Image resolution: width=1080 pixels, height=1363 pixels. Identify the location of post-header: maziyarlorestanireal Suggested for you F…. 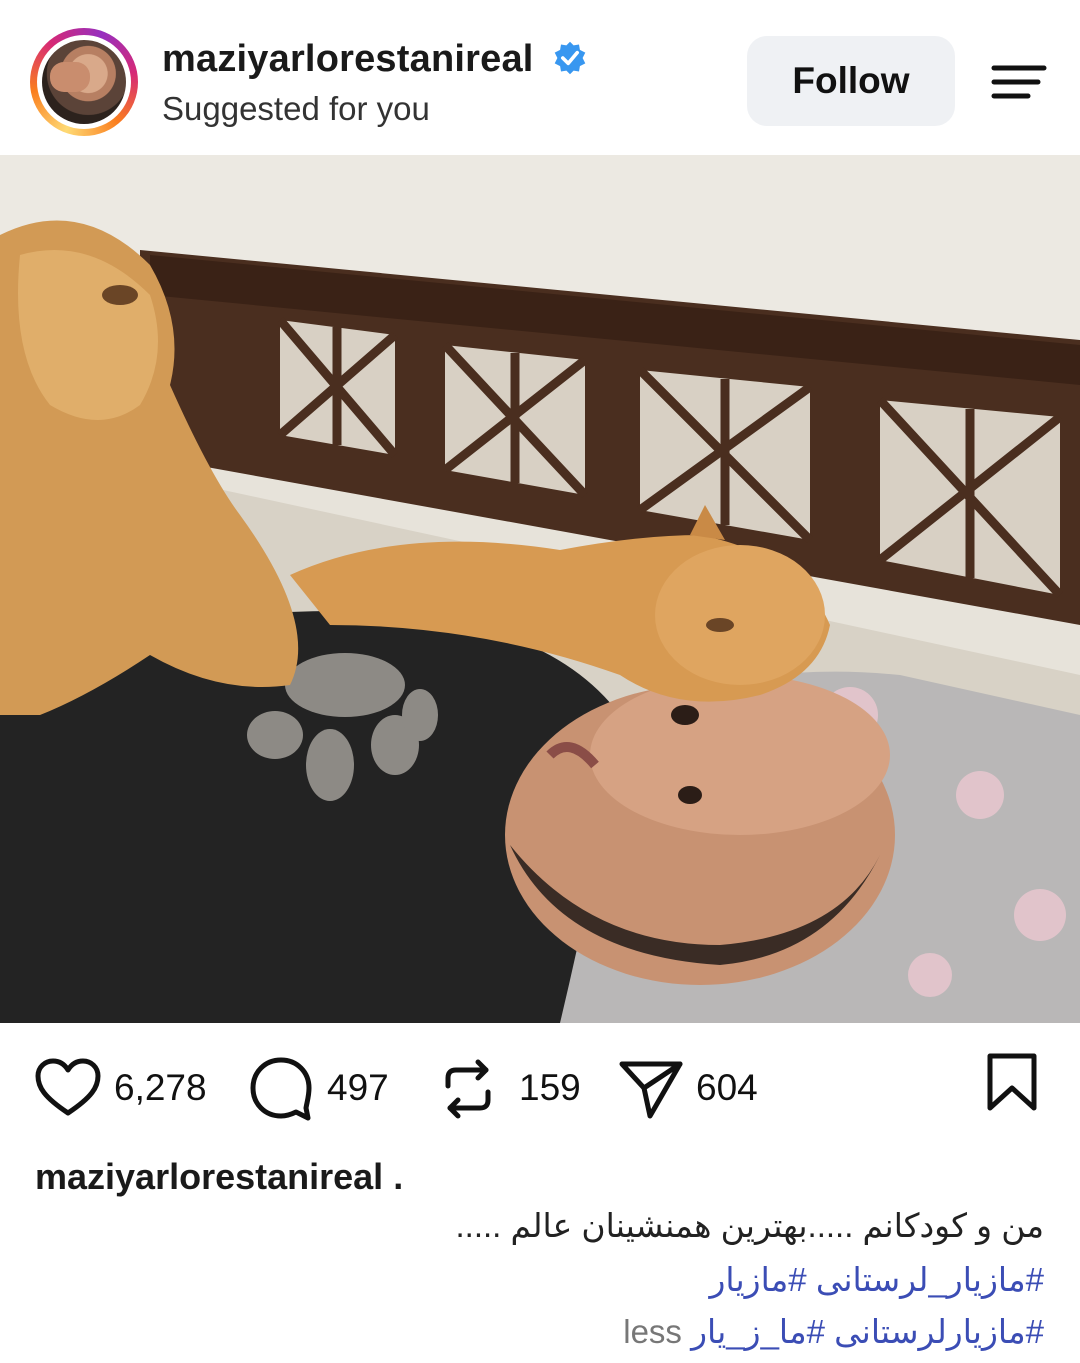
(540, 77).